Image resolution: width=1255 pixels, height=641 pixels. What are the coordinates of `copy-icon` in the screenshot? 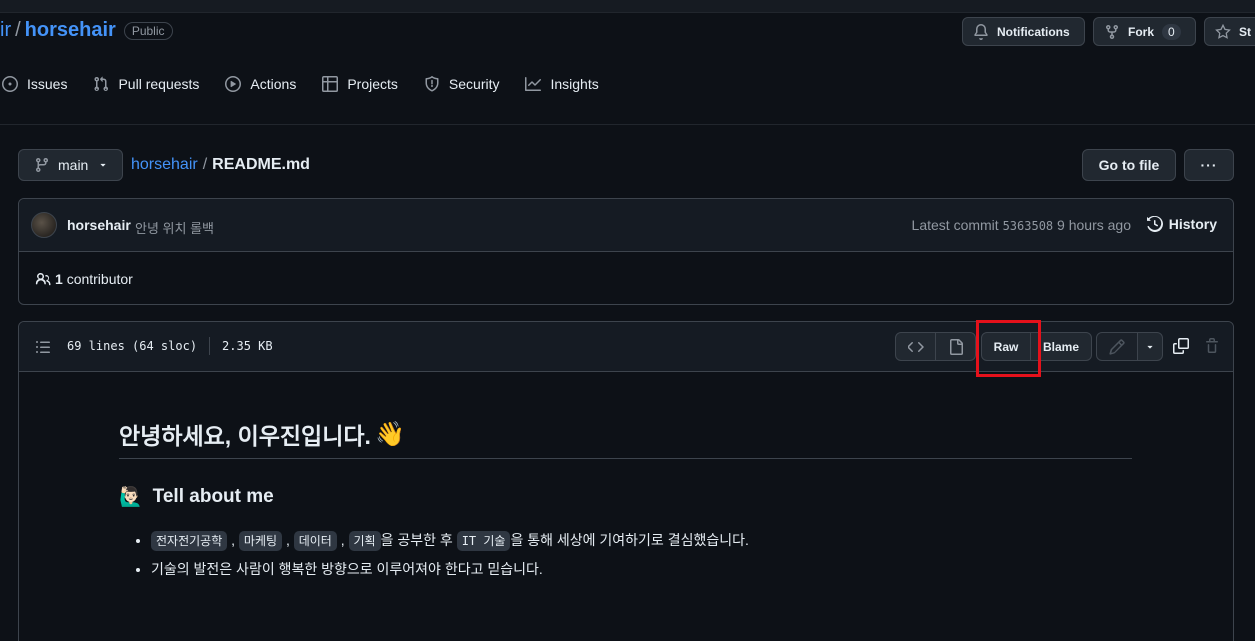 It's located at (1181, 346).